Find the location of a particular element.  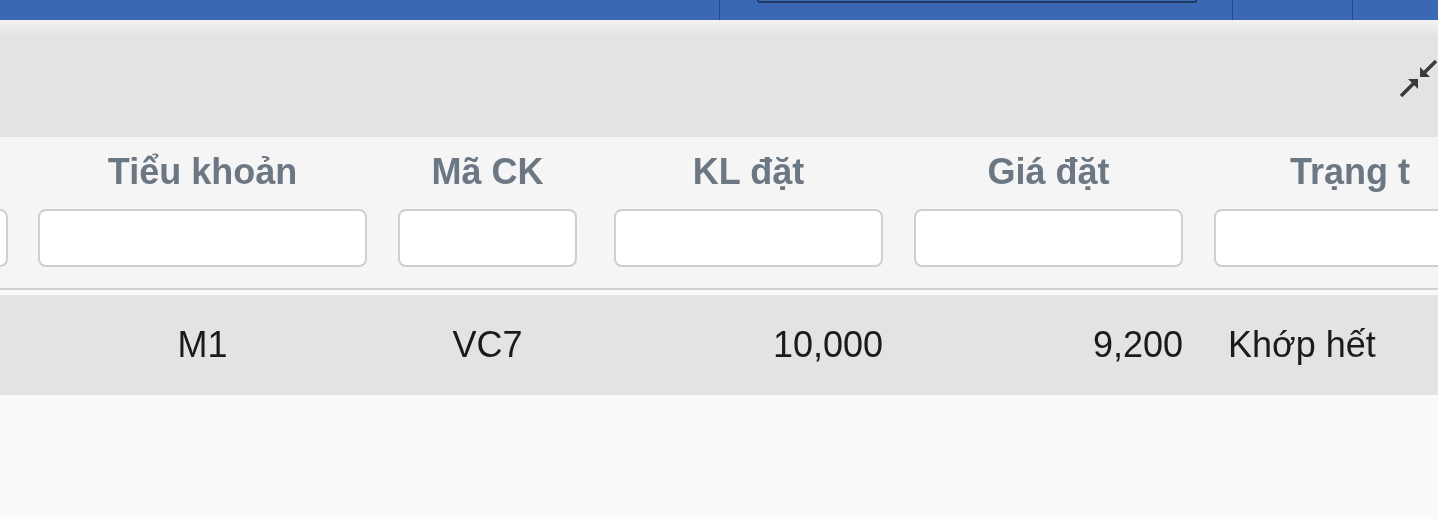

column-header: Tiểu khoản is located at coordinates (202, 172).